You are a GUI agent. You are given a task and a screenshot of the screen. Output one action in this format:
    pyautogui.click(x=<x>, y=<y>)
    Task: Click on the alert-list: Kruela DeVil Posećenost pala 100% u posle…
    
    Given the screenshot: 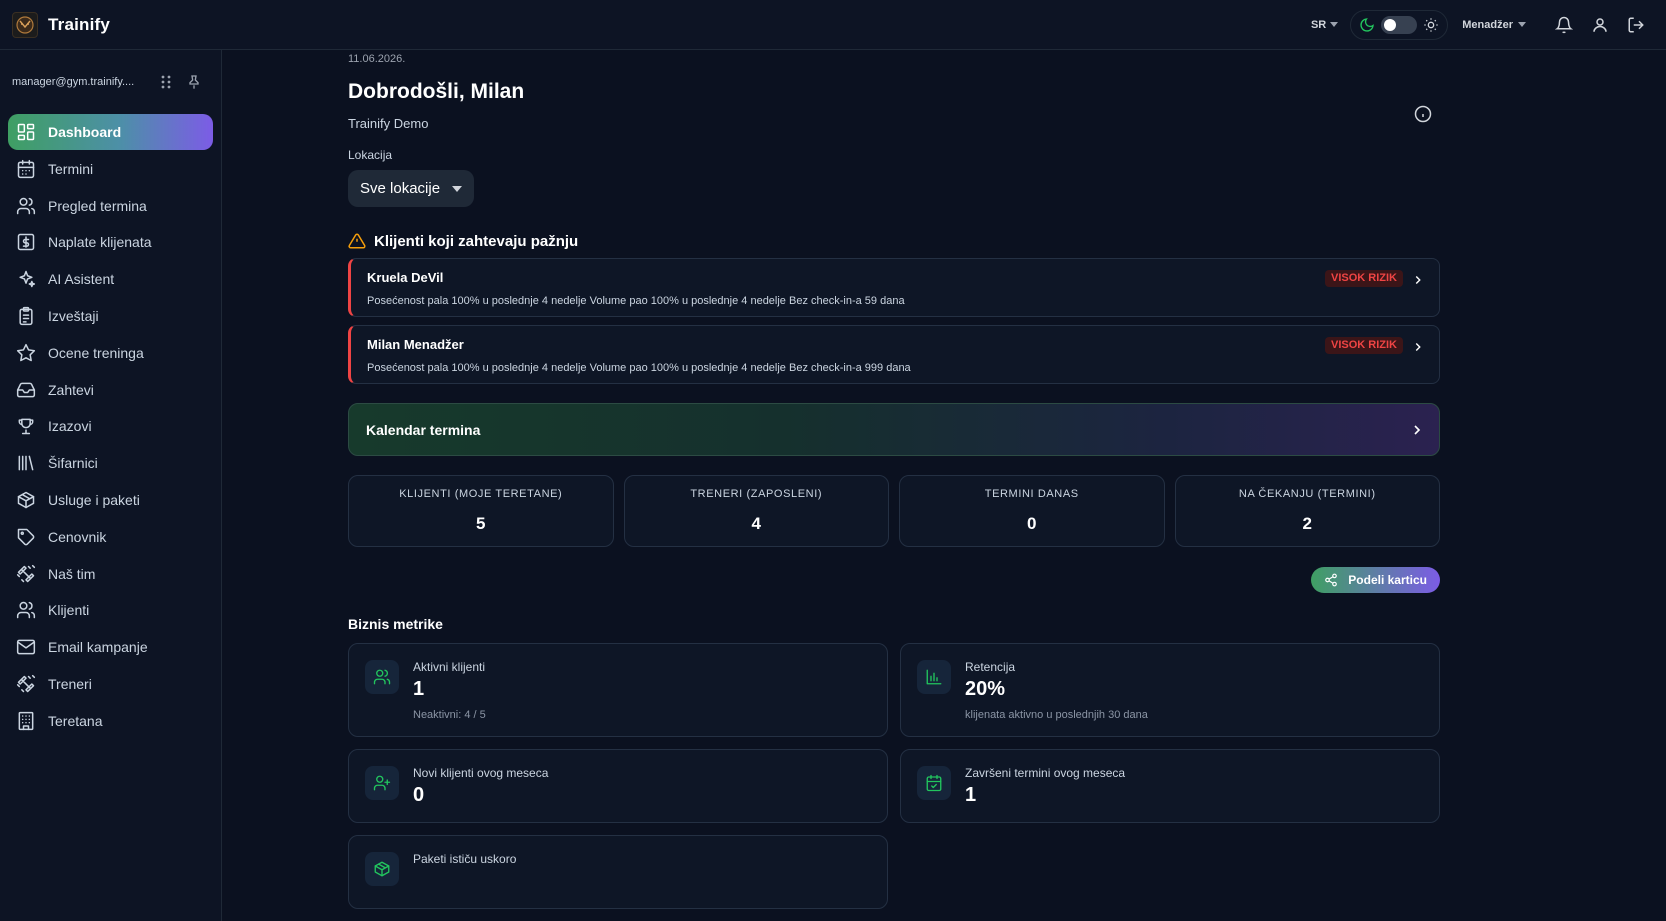 What is the action you would take?
    pyautogui.click(x=894, y=321)
    